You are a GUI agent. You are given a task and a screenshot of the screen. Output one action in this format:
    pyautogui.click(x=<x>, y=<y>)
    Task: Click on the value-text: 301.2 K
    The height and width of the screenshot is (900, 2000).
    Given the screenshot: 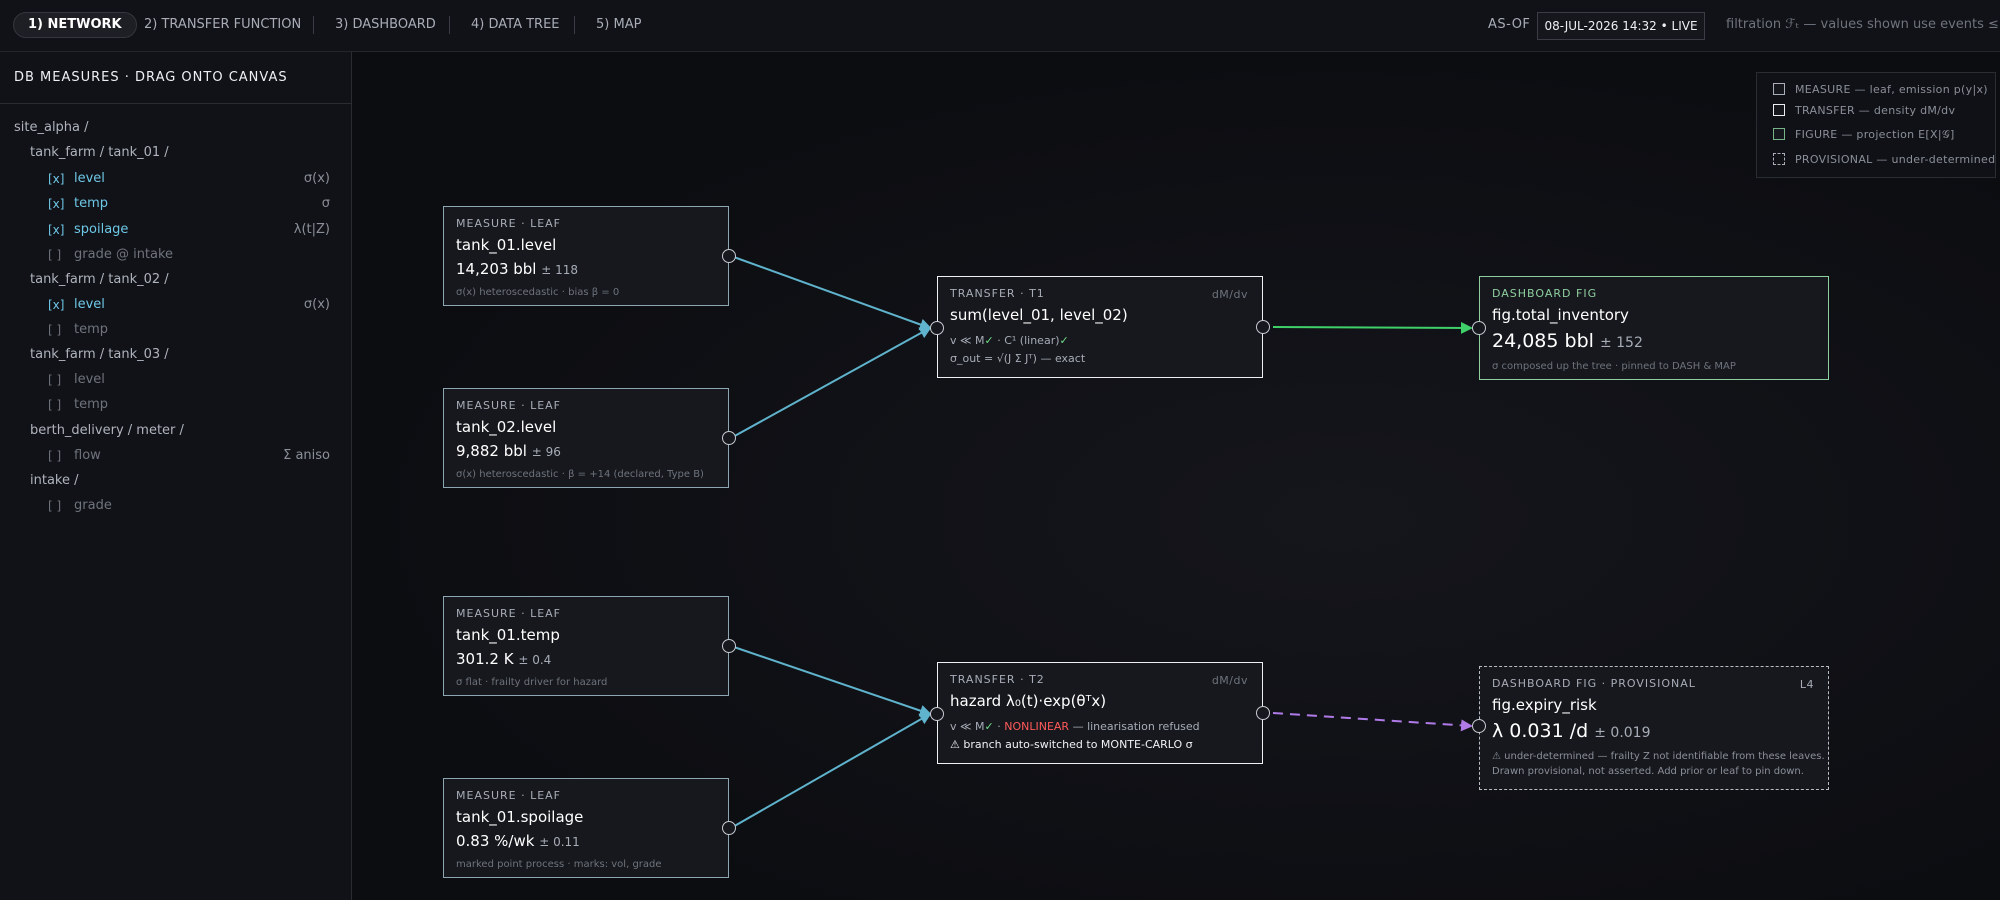 What is the action you would take?
    pyautogui.click(x=485, y=659)
    